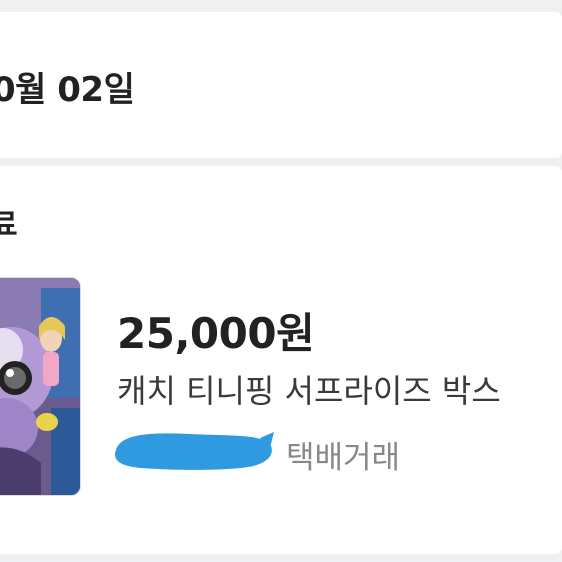 This screenshot has height=562, width=562. I want to click on price-label: 25,000원, so click(216, 333).